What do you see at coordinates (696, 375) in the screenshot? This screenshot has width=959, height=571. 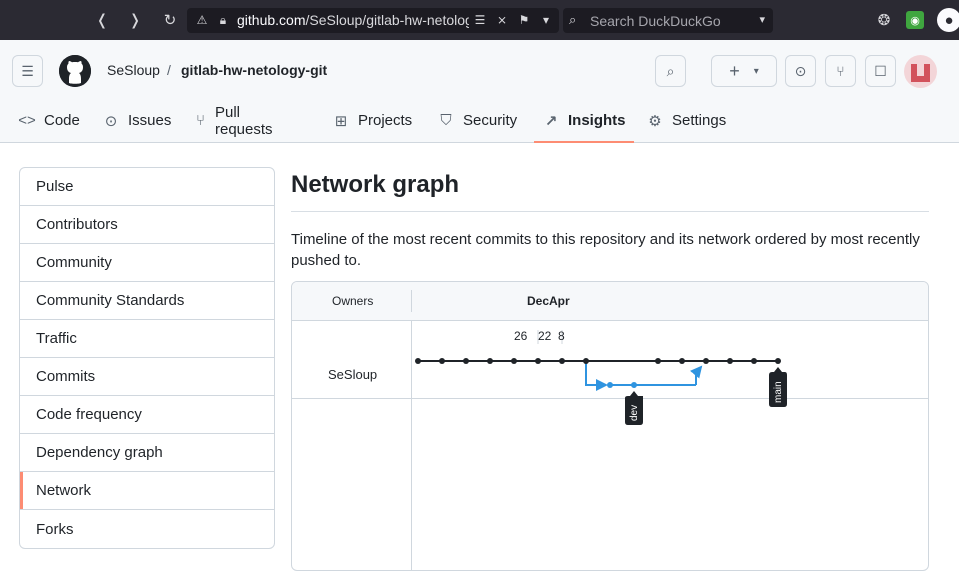 I see `dev-branch-merge` at bounding box center [696, 375].